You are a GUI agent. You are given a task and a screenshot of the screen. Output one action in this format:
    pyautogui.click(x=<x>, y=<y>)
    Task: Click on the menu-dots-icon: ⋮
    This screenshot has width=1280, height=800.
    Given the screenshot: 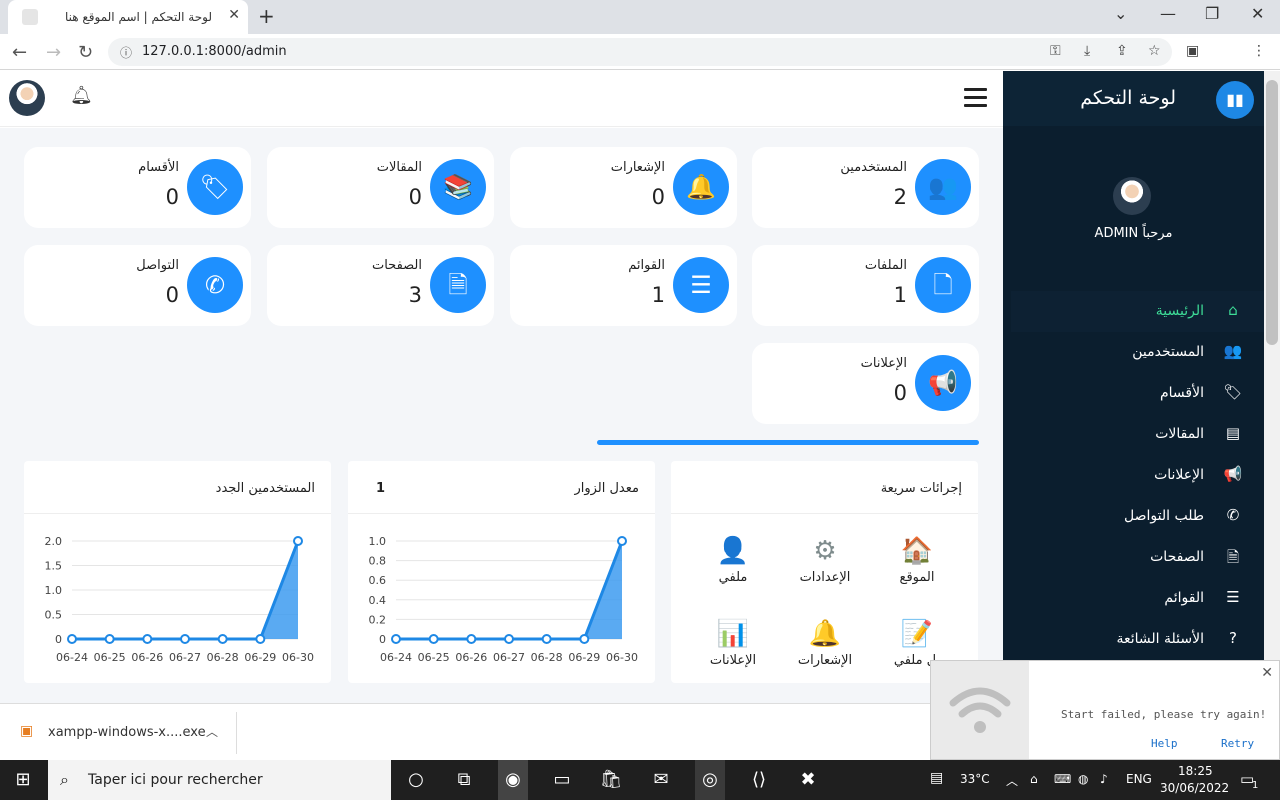 What is the action you would take?
    pyautogui.click(x=1259, y=51)
    